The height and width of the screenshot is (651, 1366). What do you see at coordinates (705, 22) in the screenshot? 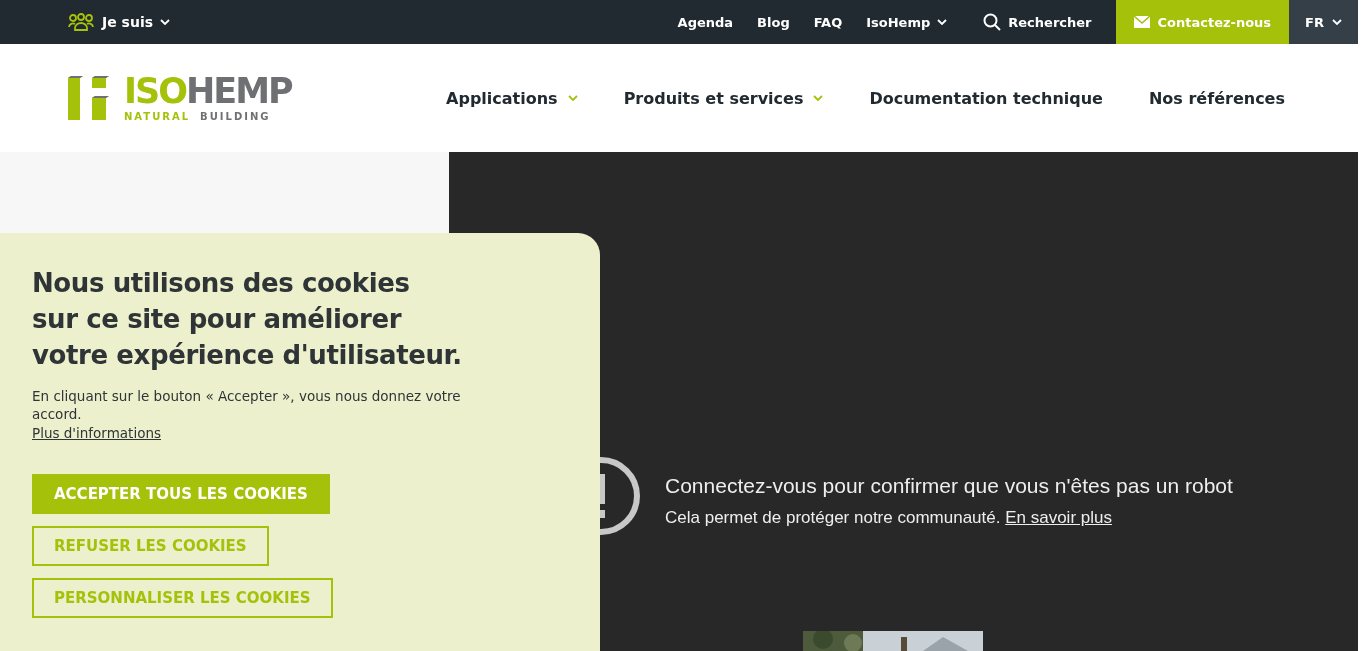
I see `top-link: Agenda` at bounding box center [705, 22].